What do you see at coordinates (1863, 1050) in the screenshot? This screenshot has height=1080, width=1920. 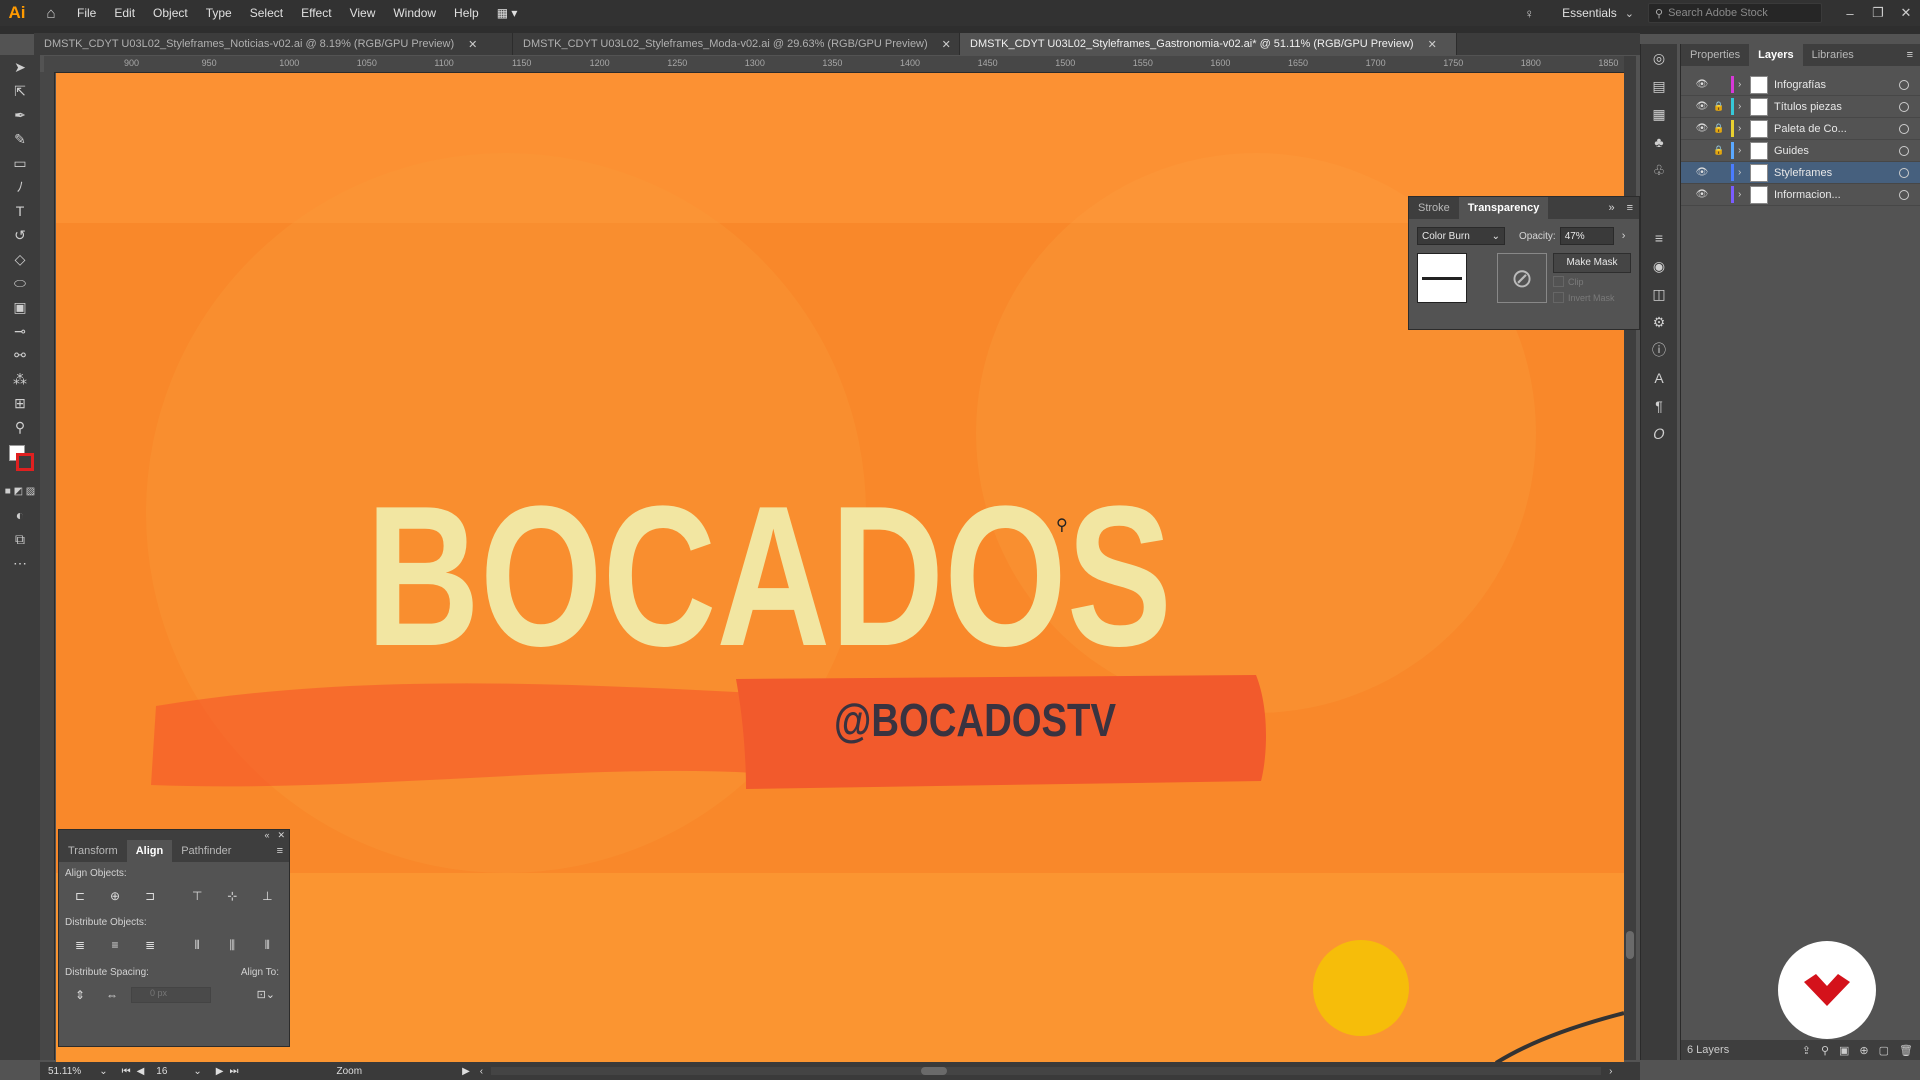 I see `new-sublayer-icon: ⊕` at bounding box center [1863, 1050].